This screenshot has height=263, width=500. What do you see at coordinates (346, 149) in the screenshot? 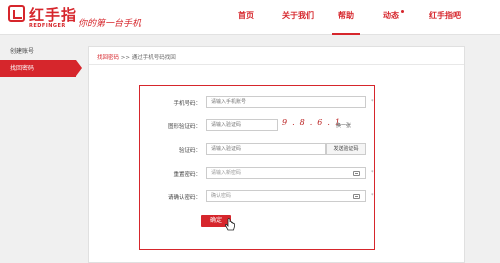
I see `send-code-button: 发送验证码` at bounding box center [346, 149].